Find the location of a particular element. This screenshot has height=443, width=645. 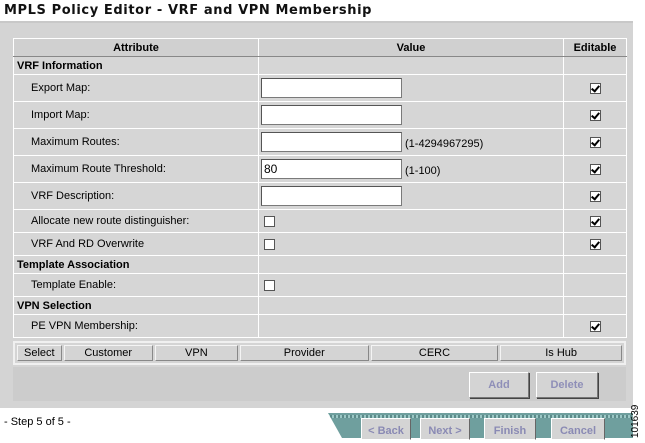

import-map-label: Import Map: is located at coordinates (136, 115).